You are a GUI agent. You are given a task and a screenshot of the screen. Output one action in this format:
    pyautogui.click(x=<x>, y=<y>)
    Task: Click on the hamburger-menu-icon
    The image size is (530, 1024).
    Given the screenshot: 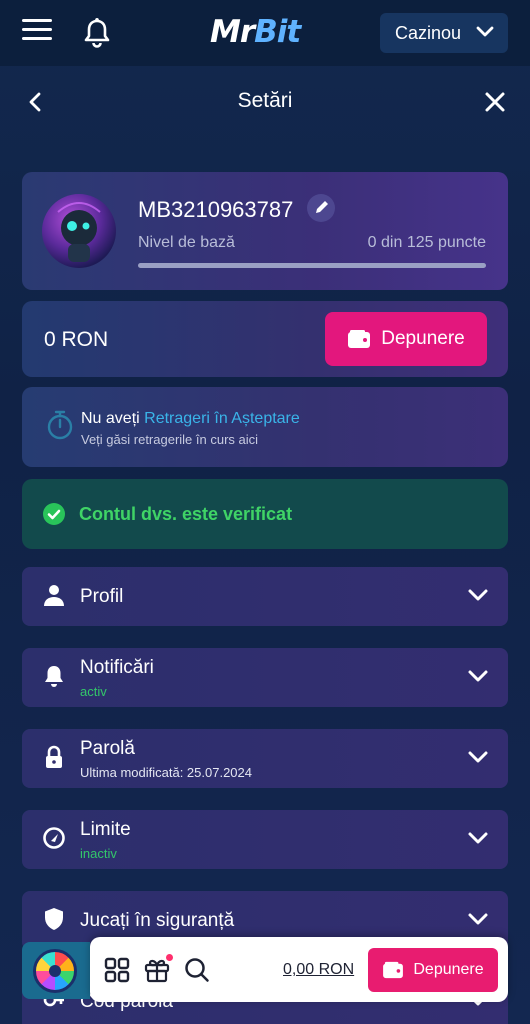 What is the action you would take?
    pyautogui.click(x=37, y=32)
    